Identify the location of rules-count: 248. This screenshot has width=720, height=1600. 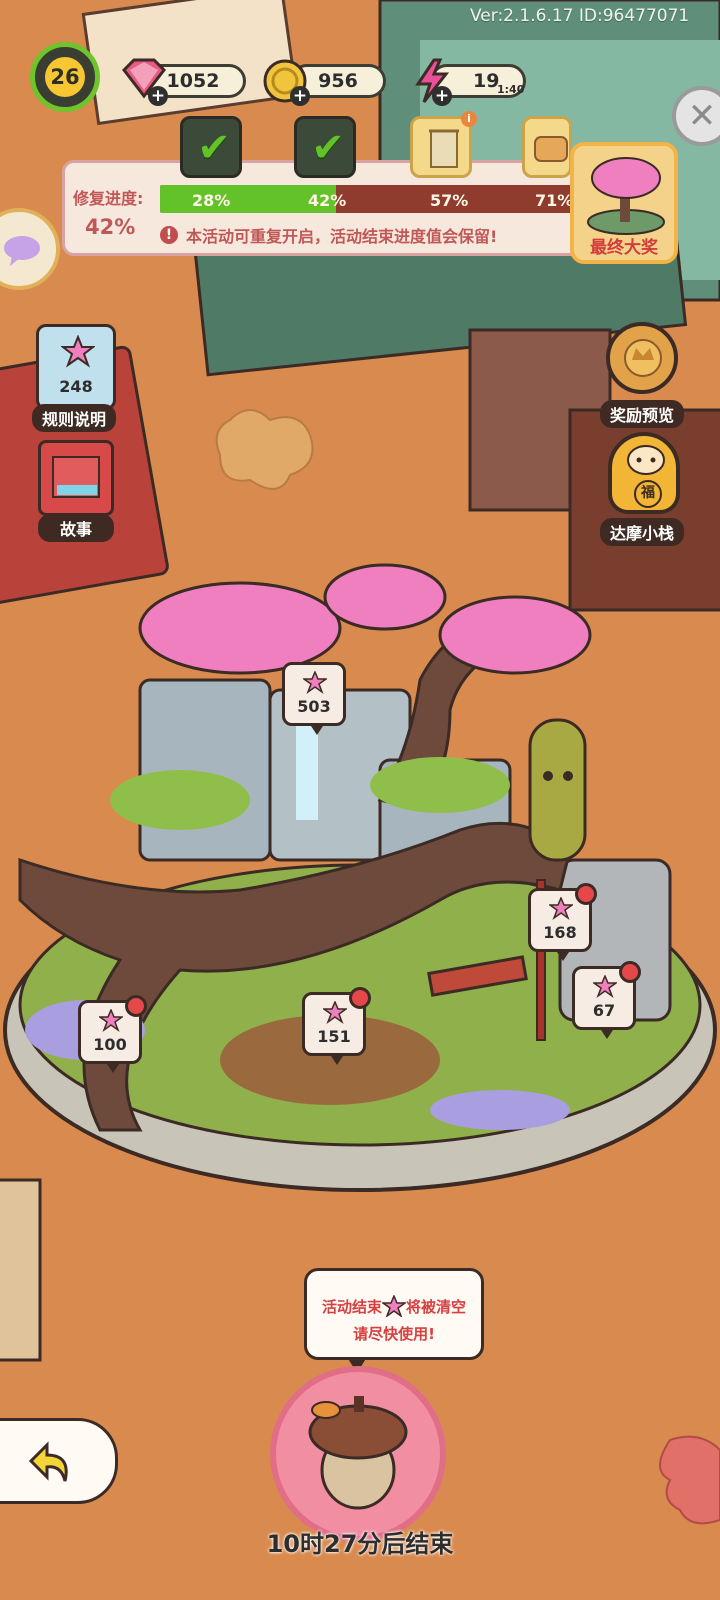
(76, 386).